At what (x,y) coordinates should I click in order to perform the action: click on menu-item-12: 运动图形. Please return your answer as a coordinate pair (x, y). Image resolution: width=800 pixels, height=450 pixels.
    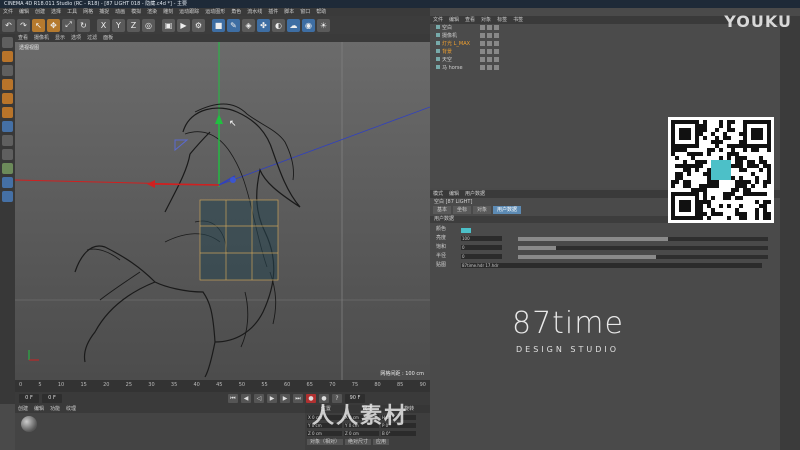
    Looking at the image, I should click on (215, 12).